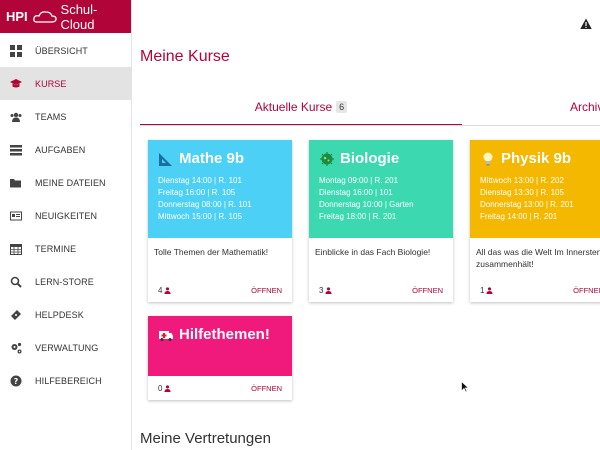  I want to click on tab-aktuelle-kurse: Aktuelle Kurse 6, so click(301, 111).